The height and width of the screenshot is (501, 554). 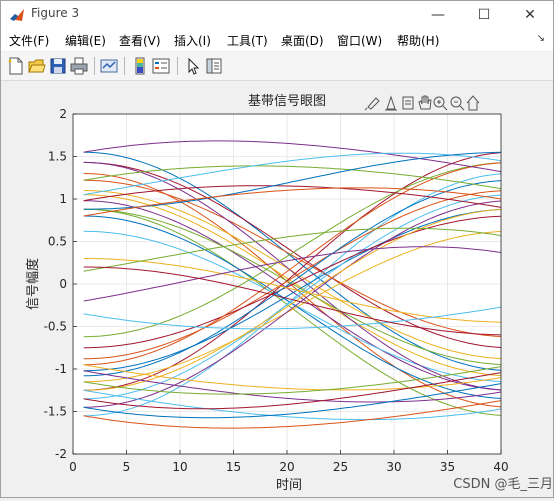 I want to click on minimize-button: —, so click(x=438, y=15).